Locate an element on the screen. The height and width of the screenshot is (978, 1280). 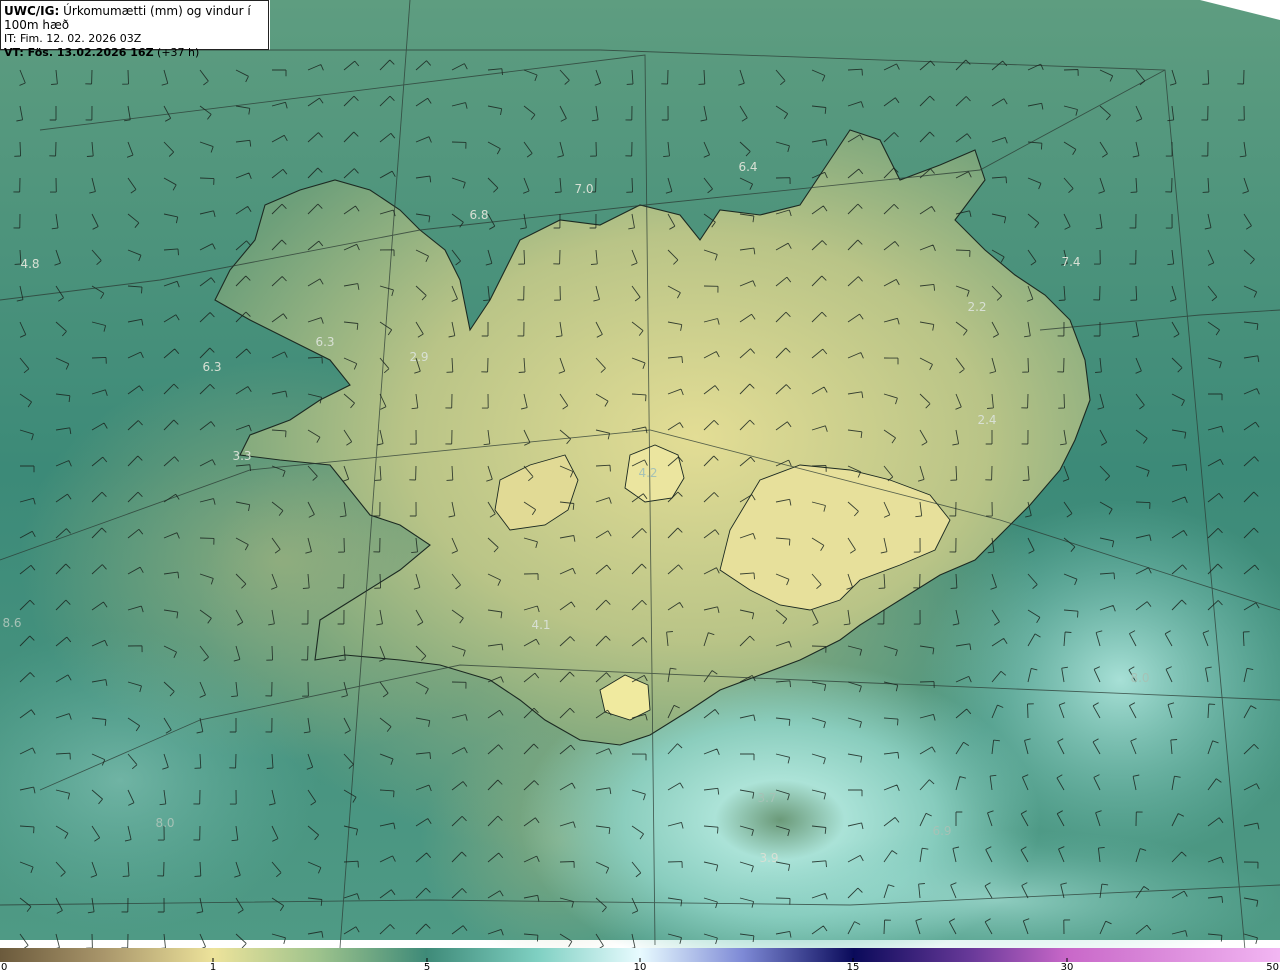
map-value-label: 4.2 is located at coordinates (648, 473).